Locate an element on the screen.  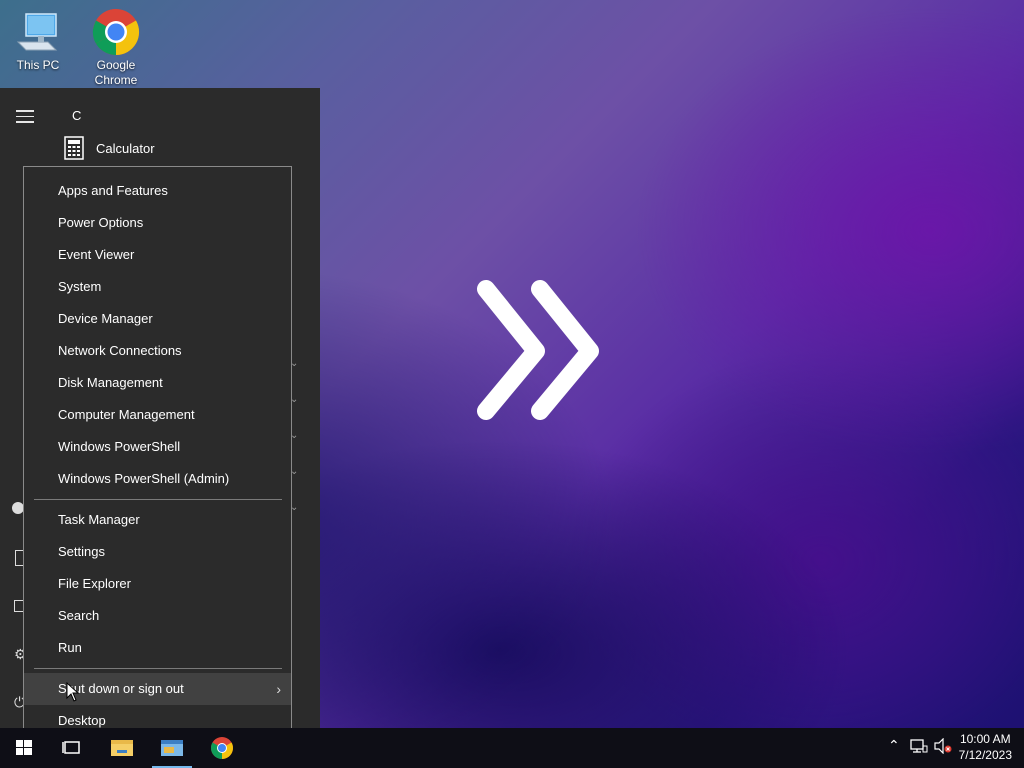
menu-item-task-manager: Task Manager is located at coordinates (157, 520).